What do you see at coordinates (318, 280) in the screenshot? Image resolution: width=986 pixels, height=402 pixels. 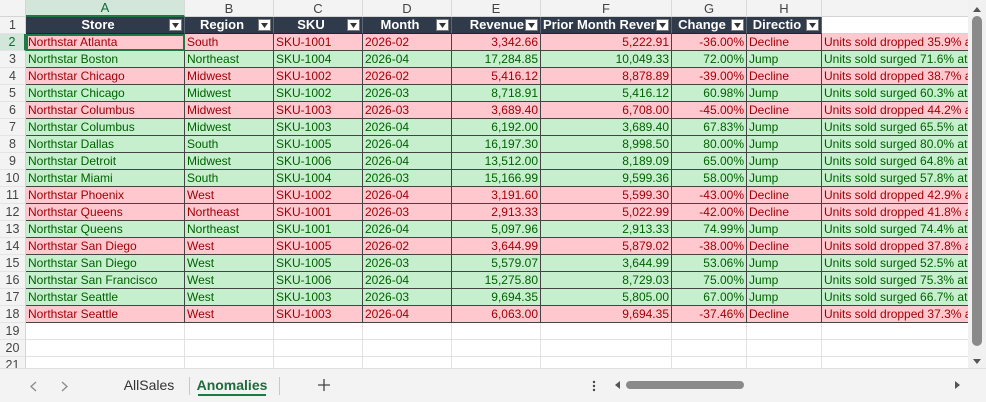 I see `table-cell: SKU-1006` at bounding box center [318, 280].